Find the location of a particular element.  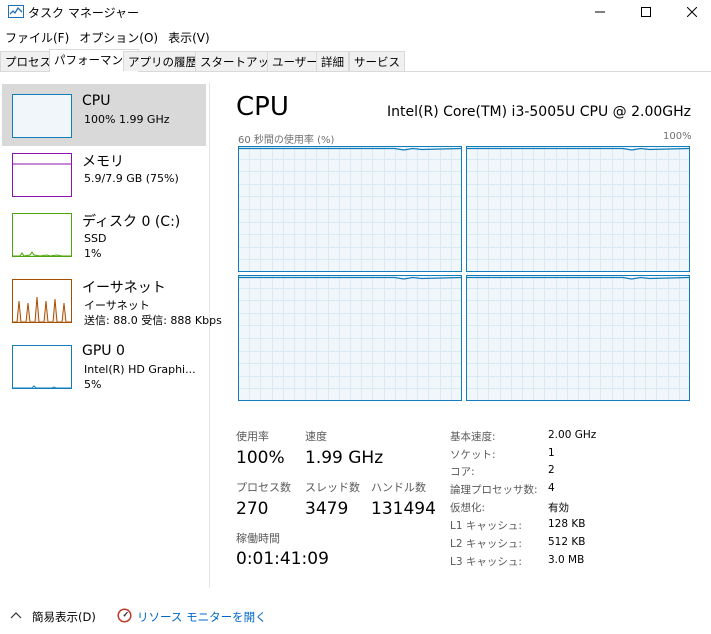

sidebar-item-disk: ディスク 0 (C:) SSD 1% is located at coordinates (104, 241).